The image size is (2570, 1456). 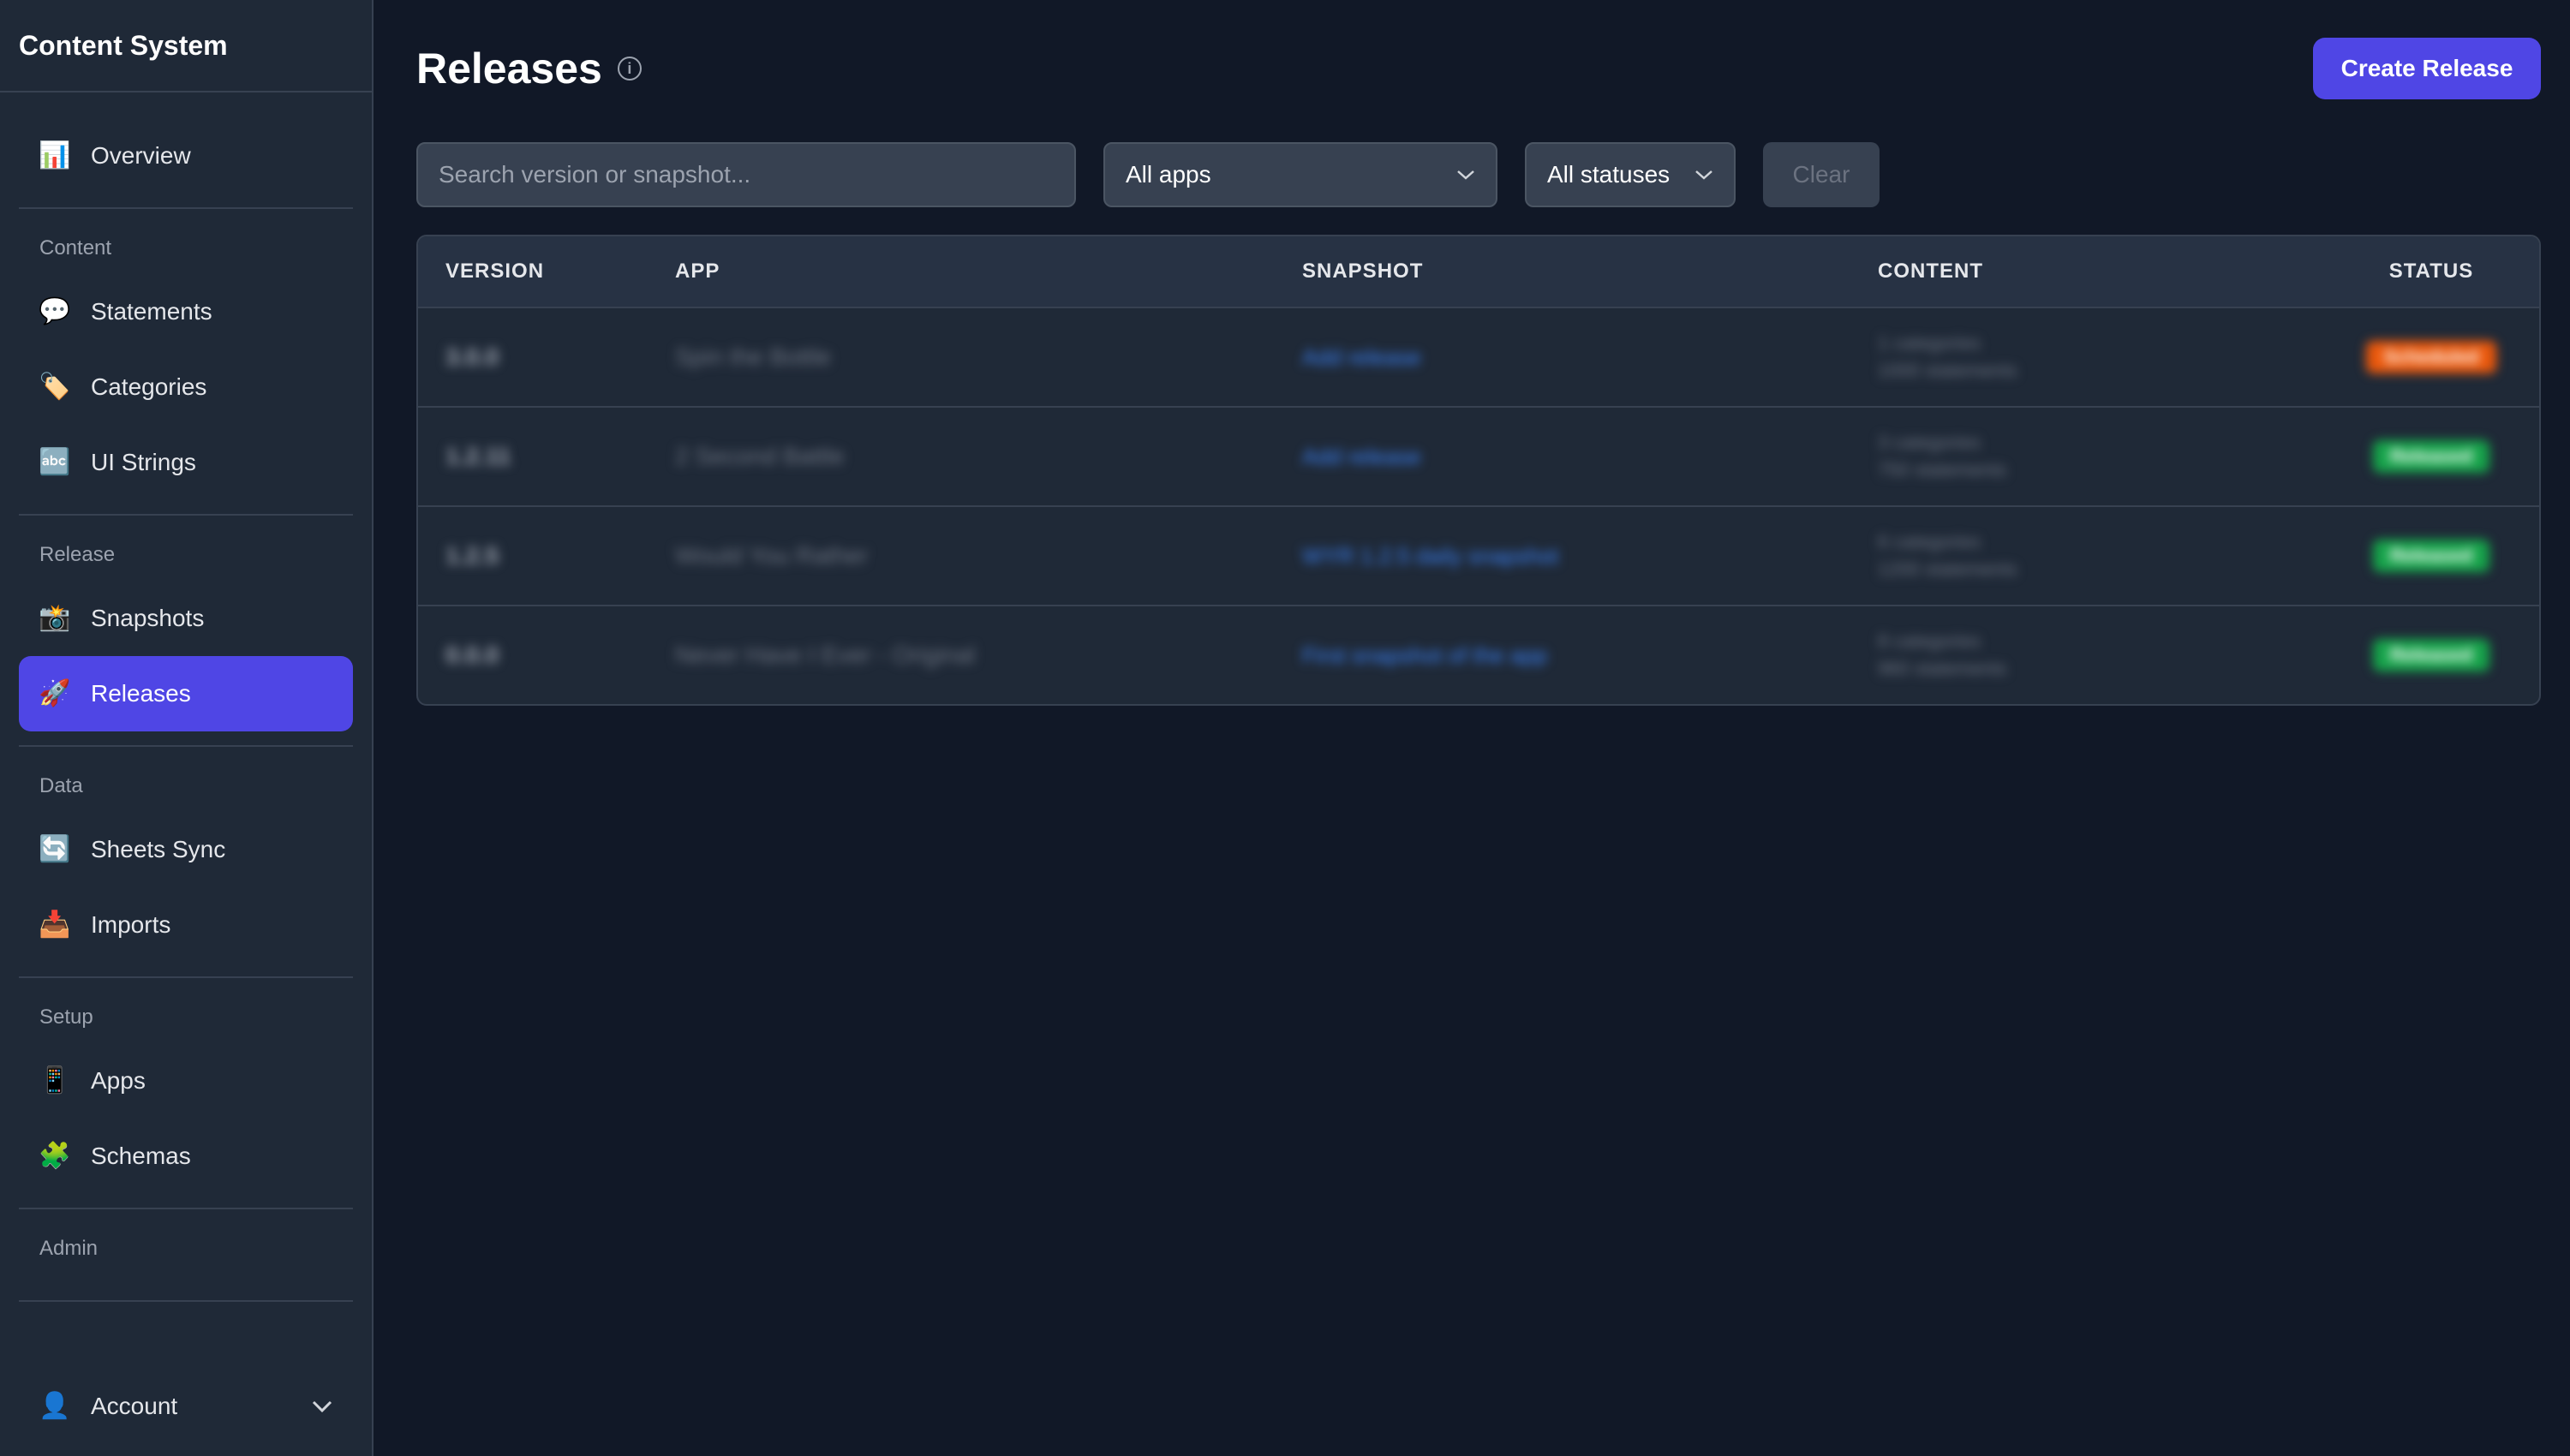 What do you see at coordinates (772, 555) in the screenshot?
I see `app-cell: Would You Rather` at bounding box center [772, 555].